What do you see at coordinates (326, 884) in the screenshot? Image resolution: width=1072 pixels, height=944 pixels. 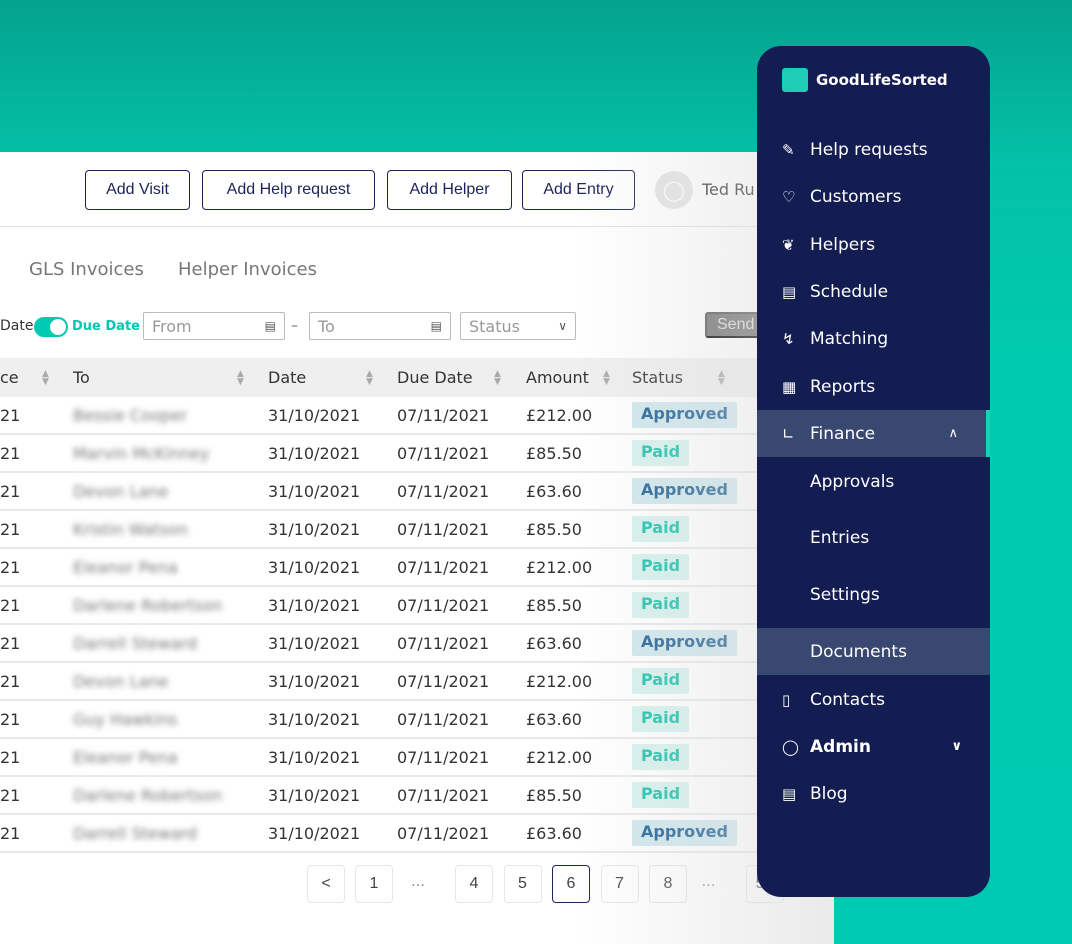 I see `prev-page-button: <` at bounding box center [326, 884].